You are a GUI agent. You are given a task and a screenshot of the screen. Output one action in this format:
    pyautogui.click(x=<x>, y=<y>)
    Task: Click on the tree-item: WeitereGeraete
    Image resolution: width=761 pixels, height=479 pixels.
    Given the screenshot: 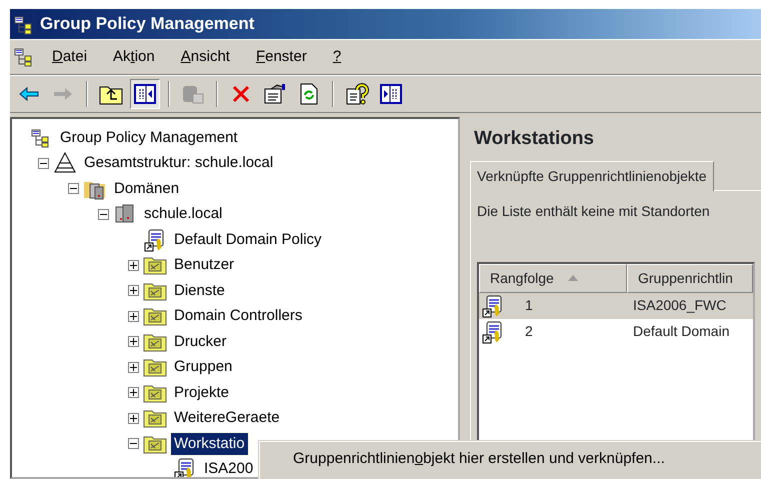 What is the action you would take?
    pyautogui.click(x=227, y=418)
    